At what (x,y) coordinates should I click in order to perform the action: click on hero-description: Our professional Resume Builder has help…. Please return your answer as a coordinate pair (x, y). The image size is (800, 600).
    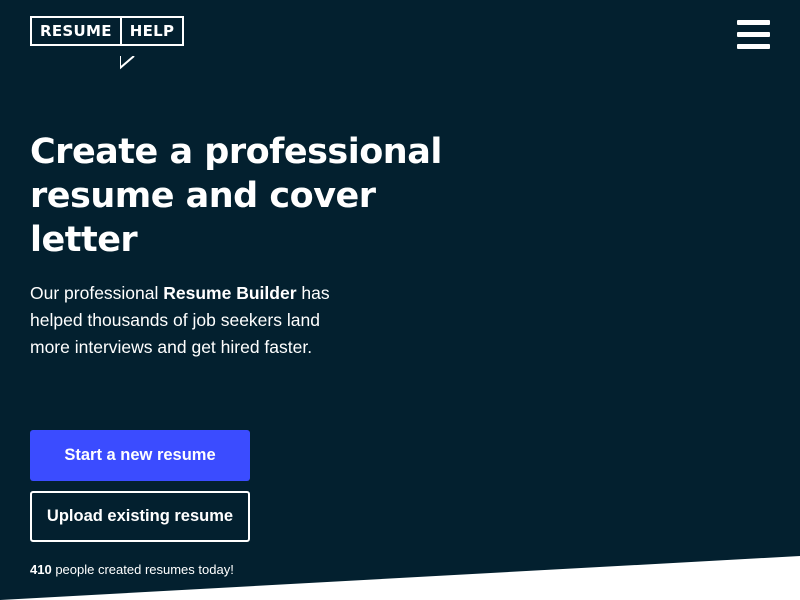
    Looking at the image, I should click on (180, 320).